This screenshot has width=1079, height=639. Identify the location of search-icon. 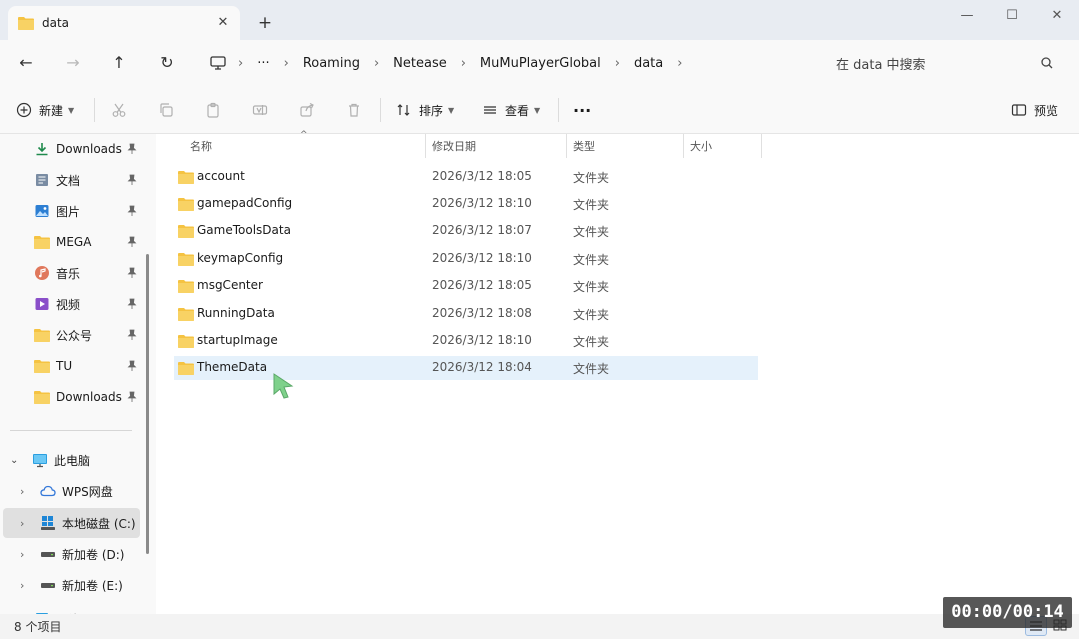
(1047, 63).